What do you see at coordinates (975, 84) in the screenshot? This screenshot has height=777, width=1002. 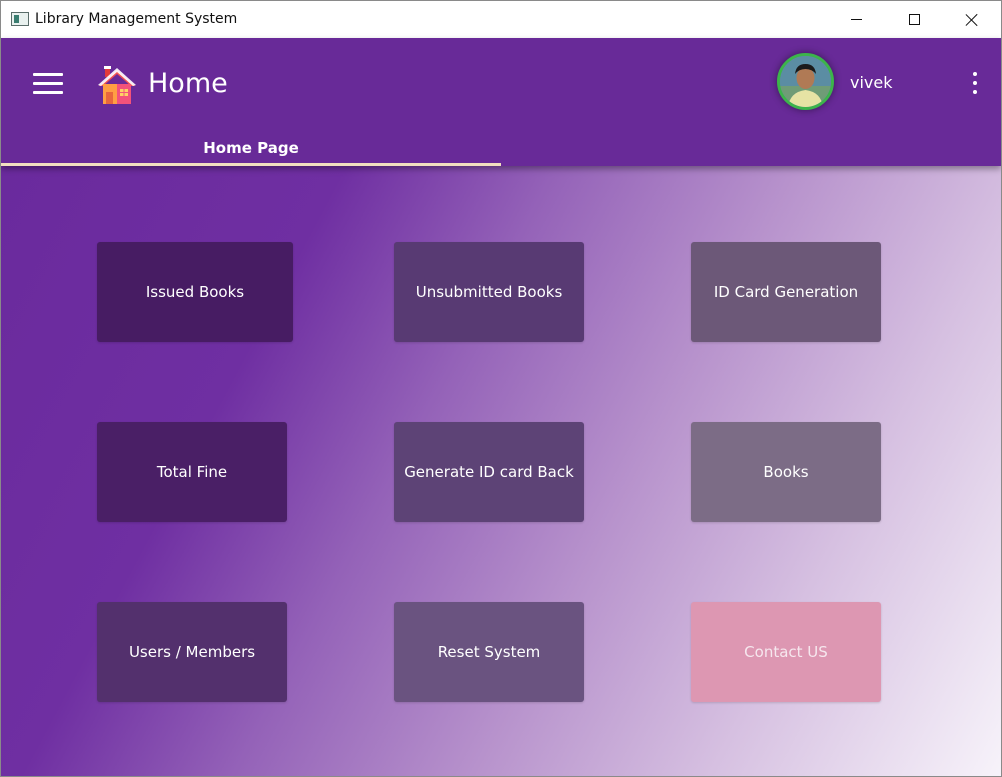 I see `more-vertical-icon` at bounding box center [975, 84].